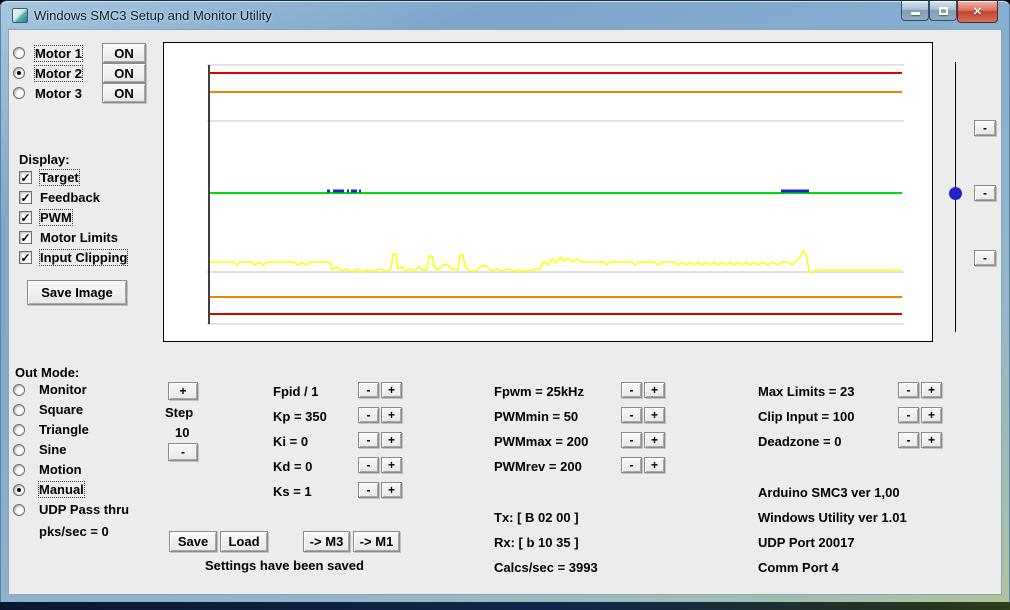 The width and height of the screenshot is (1010, 610). What do you see at coordinates (292, 491) in the screenshot?
I see `ks-label: Ks = 1` at bounding box center [292, 491].